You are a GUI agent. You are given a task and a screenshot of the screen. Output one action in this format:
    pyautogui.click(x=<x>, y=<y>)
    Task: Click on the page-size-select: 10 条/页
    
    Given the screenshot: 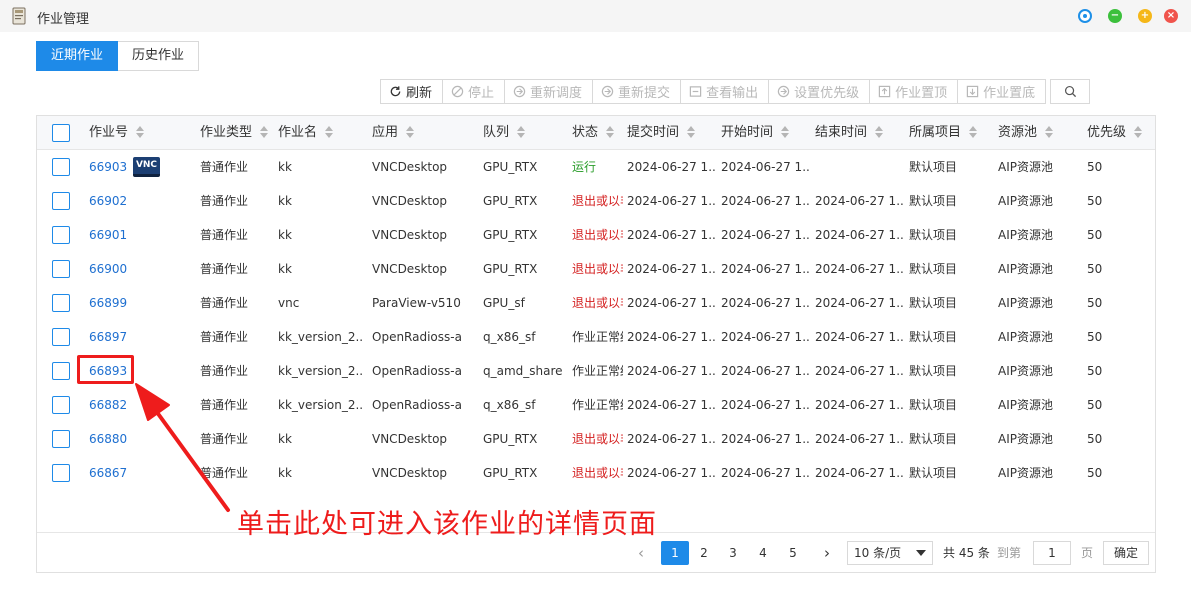 What is the action you would take?
    pyautogui.click(x=890, y=553)
    